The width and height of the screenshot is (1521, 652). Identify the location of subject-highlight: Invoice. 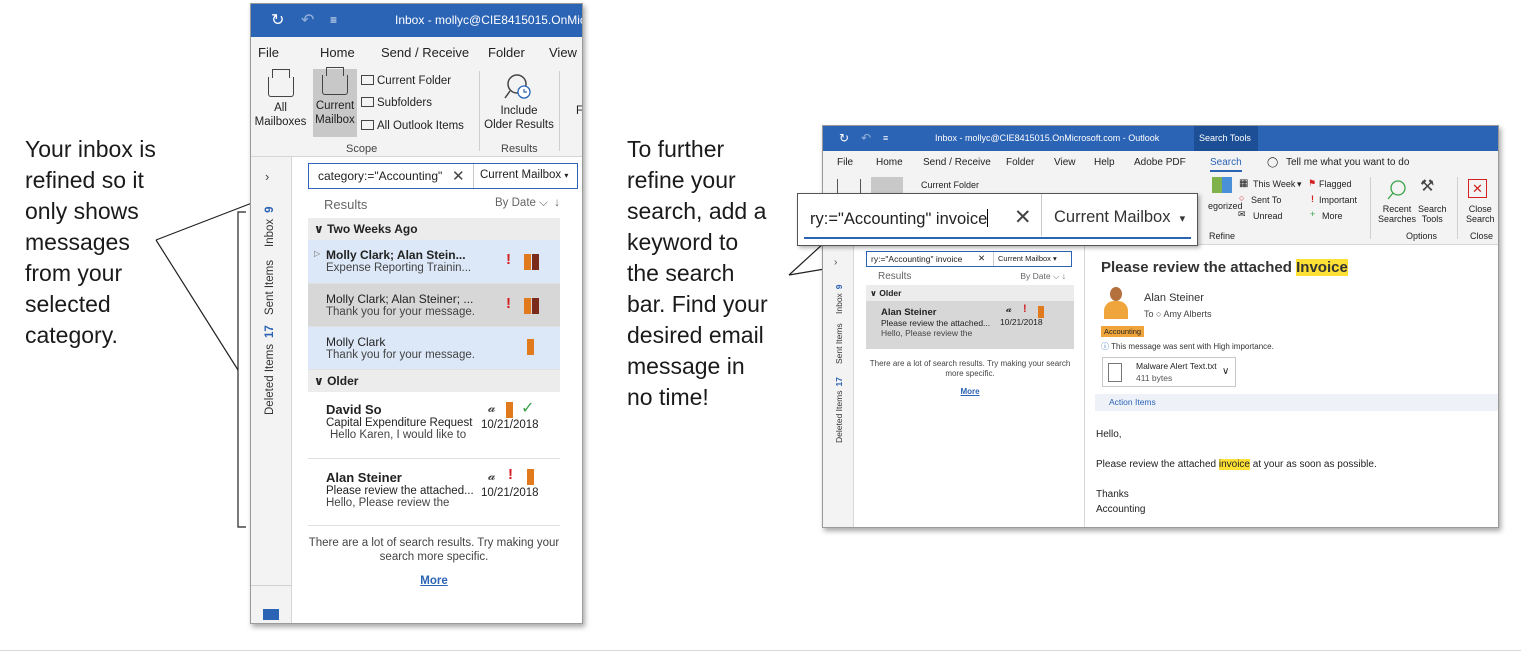
(1322, 267).